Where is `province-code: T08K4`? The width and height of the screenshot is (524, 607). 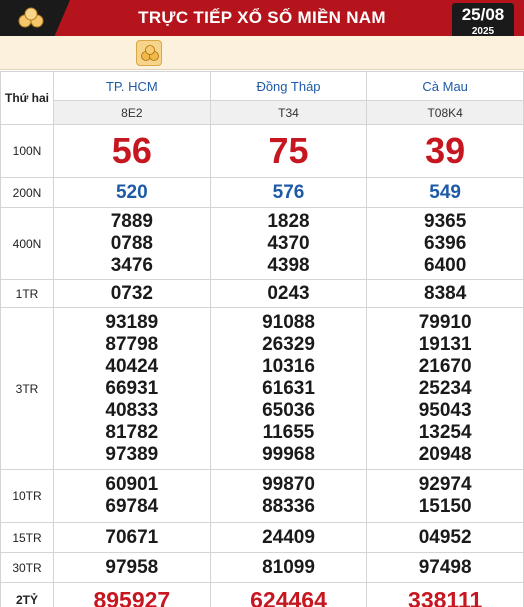
province-code: T08K4 is located at coordinates (445, 112).